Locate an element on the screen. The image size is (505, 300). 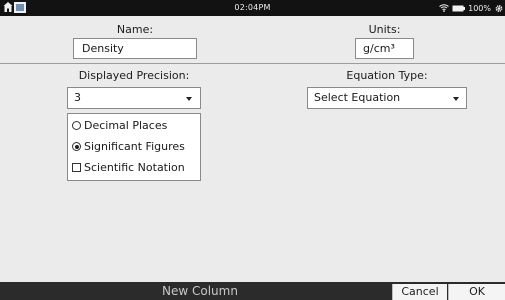
name-field: Density is located at coordinates (135, 48).